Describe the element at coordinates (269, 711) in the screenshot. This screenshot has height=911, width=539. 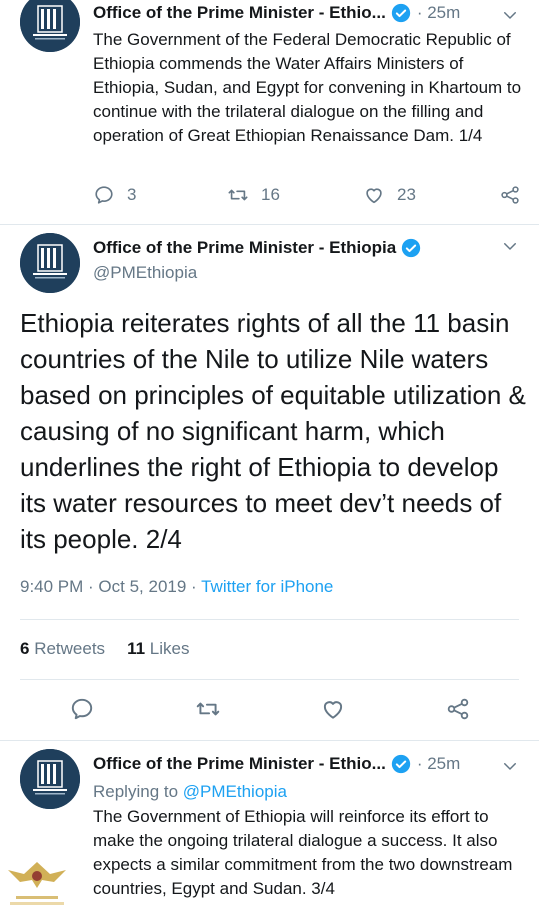
I see `tweet-actions` at that location.